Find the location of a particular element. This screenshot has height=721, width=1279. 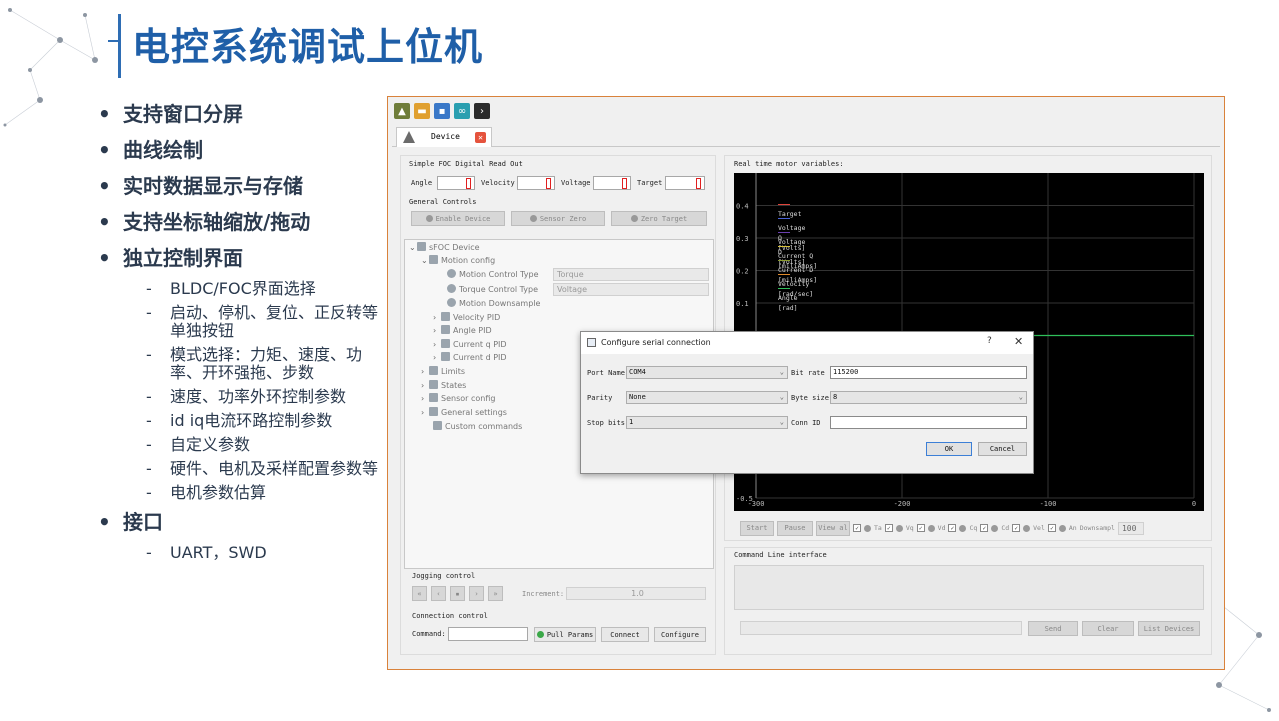

jog-fast-forward-icon: » is located at coordinates (495, 593).